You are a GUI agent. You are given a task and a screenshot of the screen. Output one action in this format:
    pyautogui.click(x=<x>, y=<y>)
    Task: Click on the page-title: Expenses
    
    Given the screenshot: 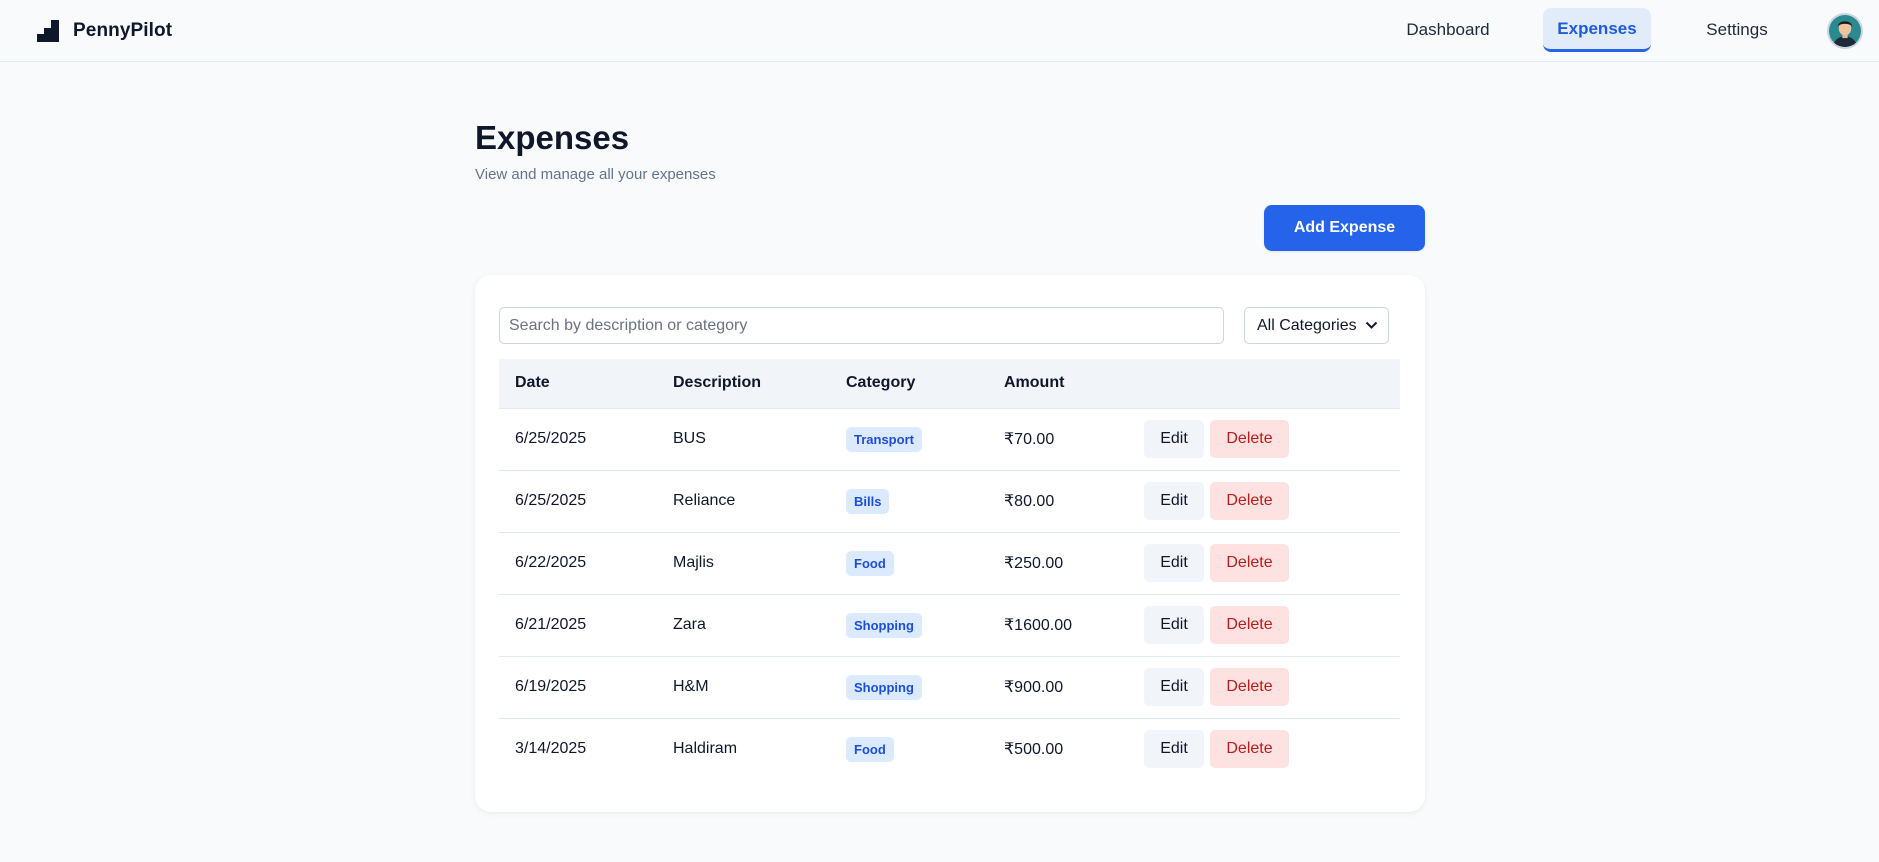 What is the action you would take?
    pyautogui.click(x=552, y=137)
    